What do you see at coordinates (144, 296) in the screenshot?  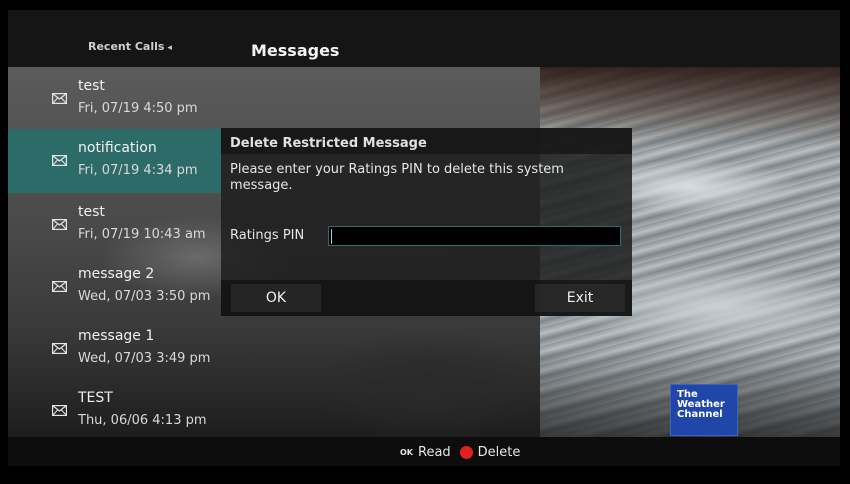 I see `message-date: Wed, 07/03 3:50 pm` at bounding box center [144, 296].